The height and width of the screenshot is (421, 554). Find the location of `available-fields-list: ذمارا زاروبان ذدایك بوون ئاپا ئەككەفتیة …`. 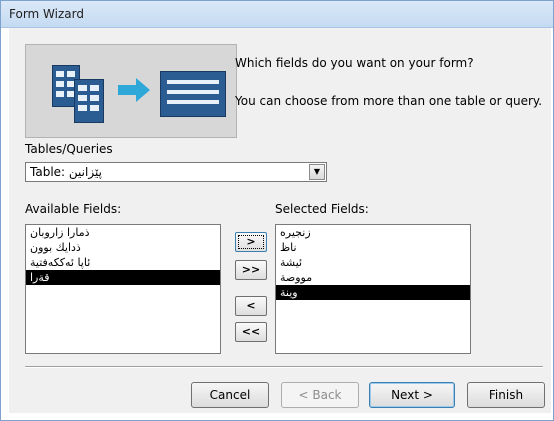

available-fields-list: ذمارا زاروبان ذدایك بوون ئاپا ئەككەفتیة … is located at coordinates (123, 289).